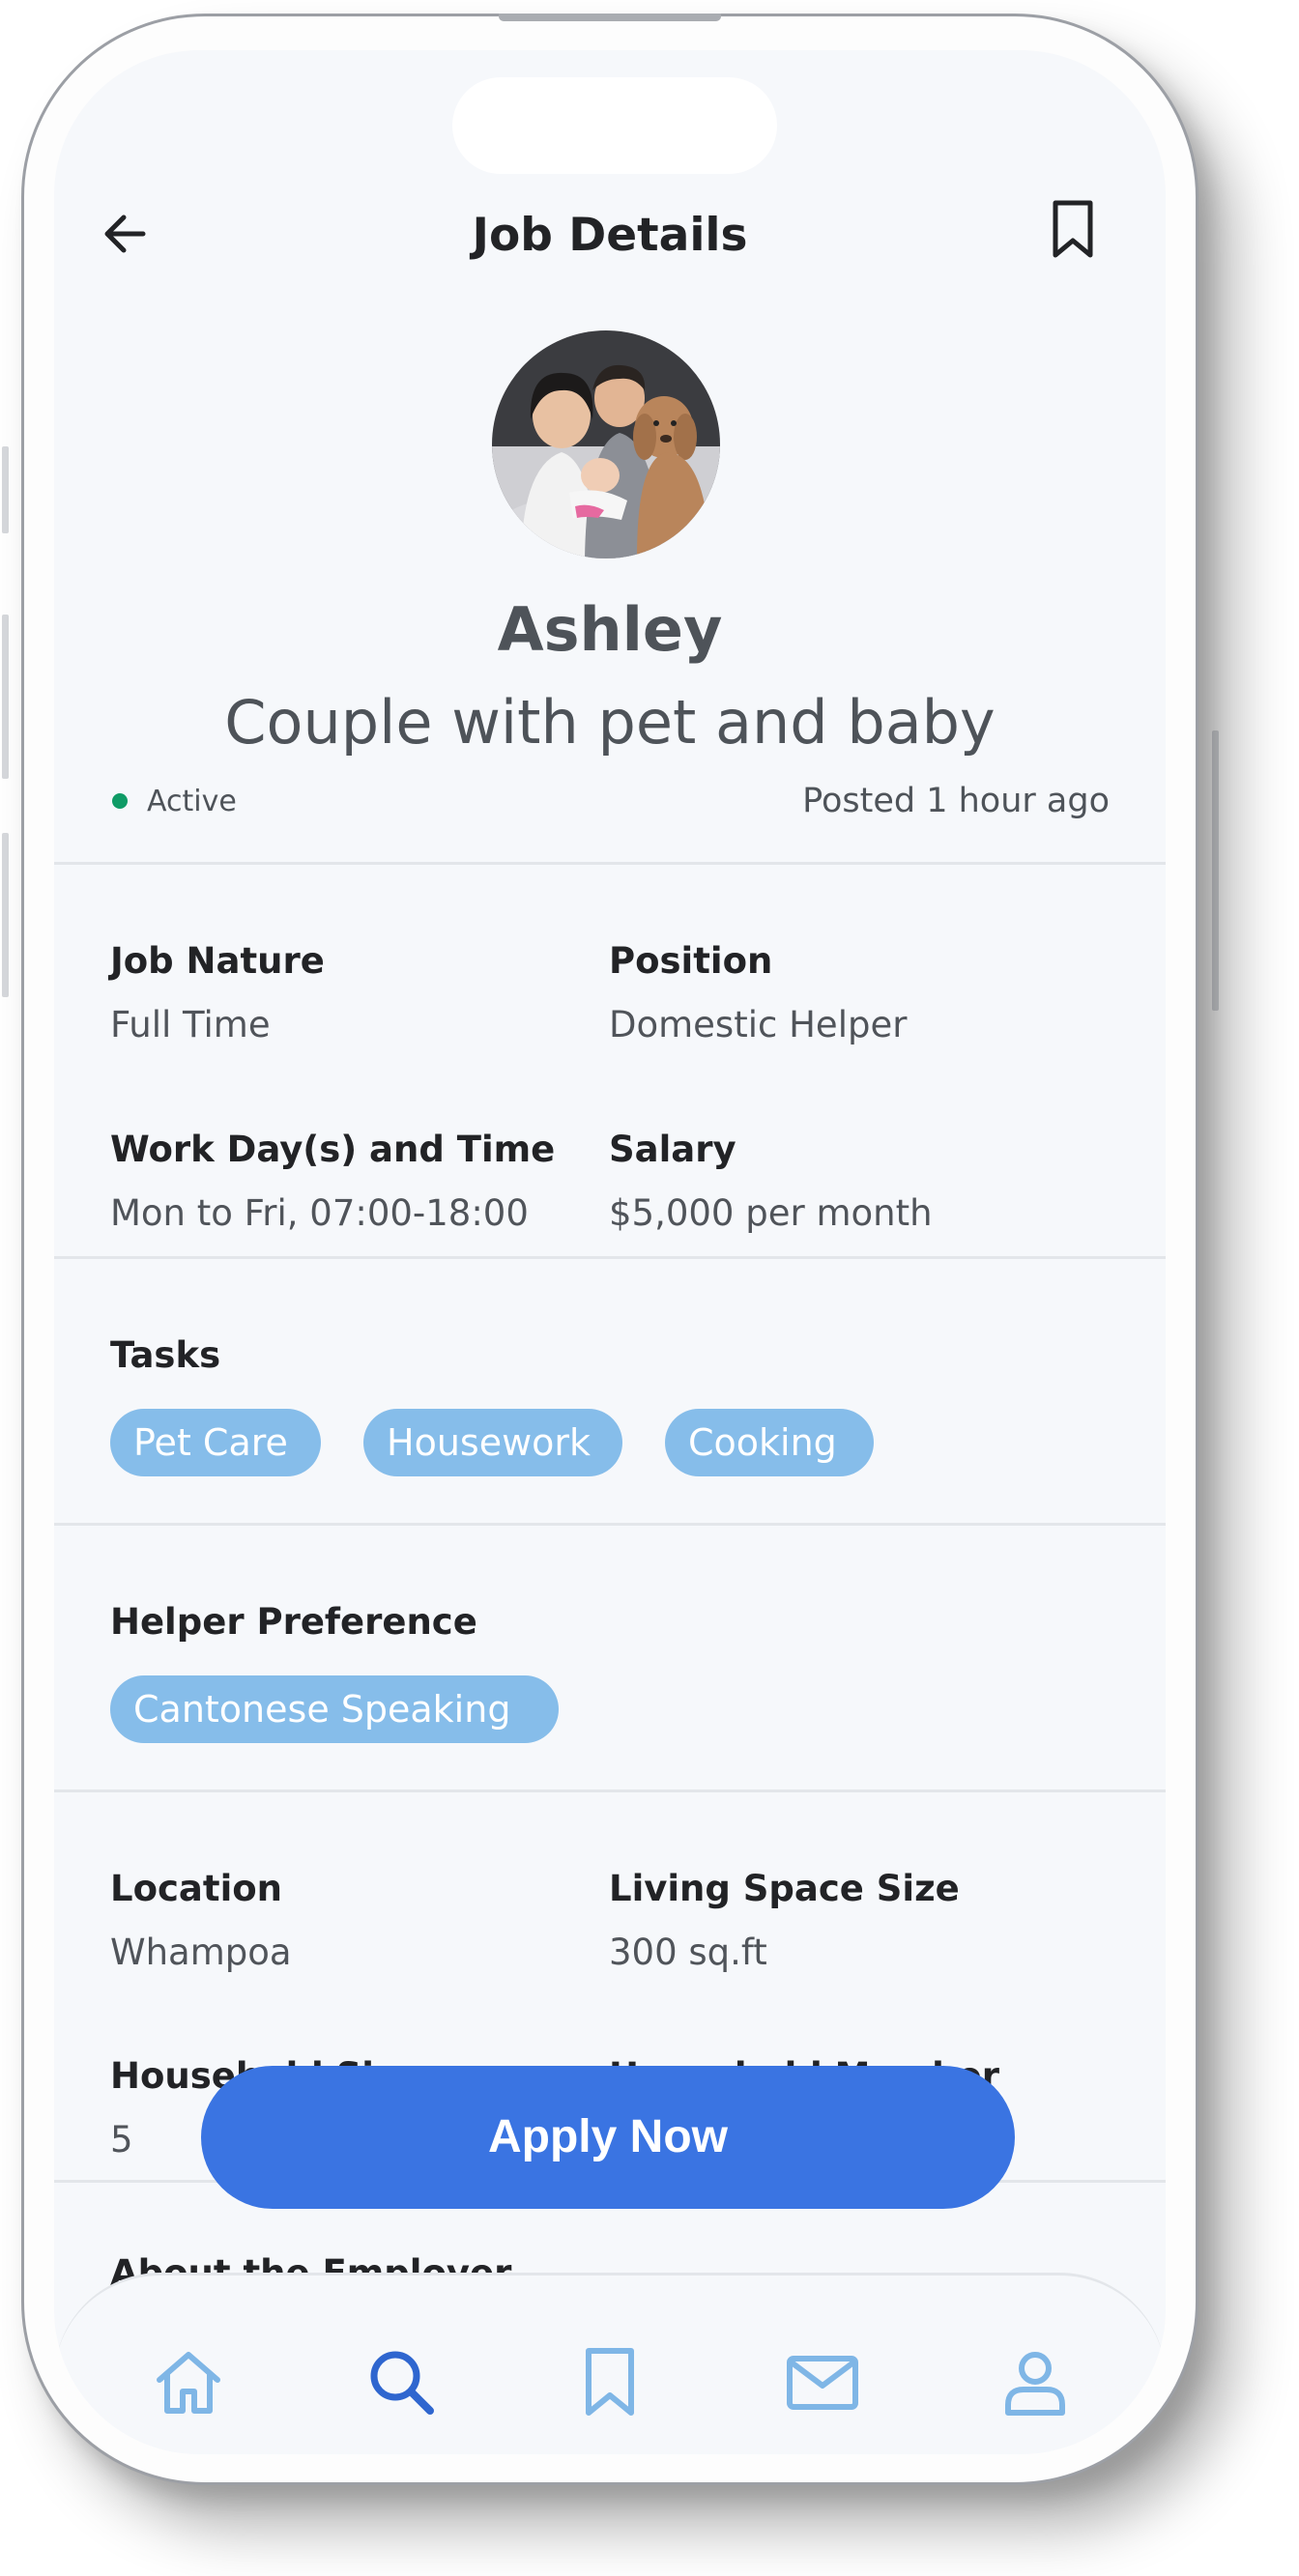 Image resolution: width=1299 pixels, height=2576 pixels. I want to click on apply-now-button: Apply Now, so click(608, 2138).